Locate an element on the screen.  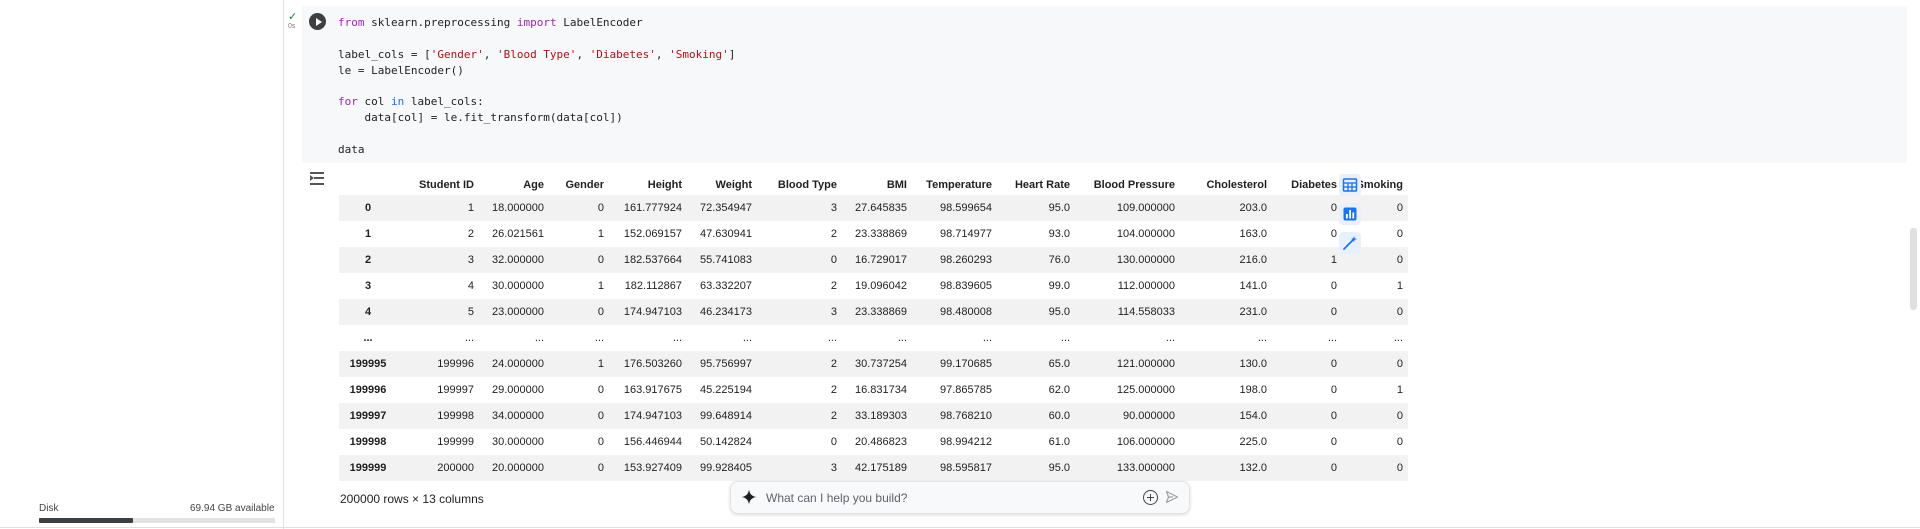
table-cell: 72.354947 is located at coordinates (726, 208).